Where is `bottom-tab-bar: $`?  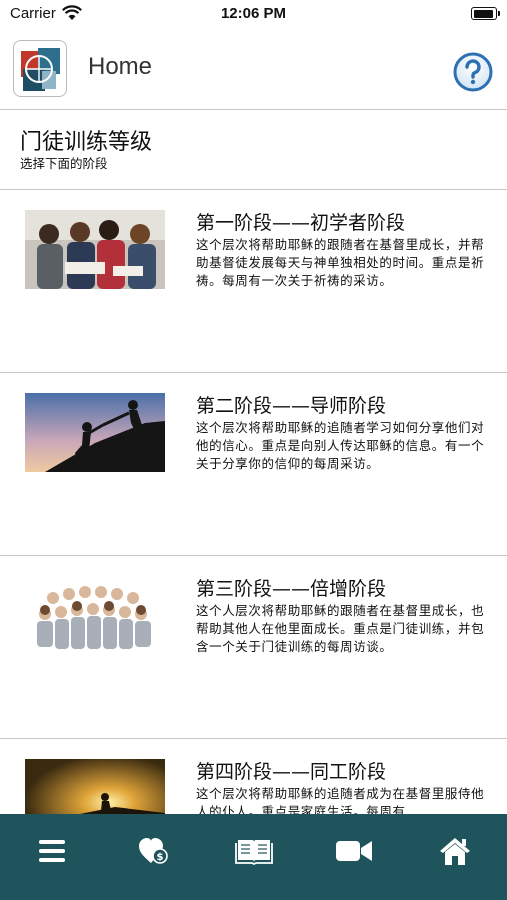
bottom-tab-bar: $ is located at coordinates (253, 857).